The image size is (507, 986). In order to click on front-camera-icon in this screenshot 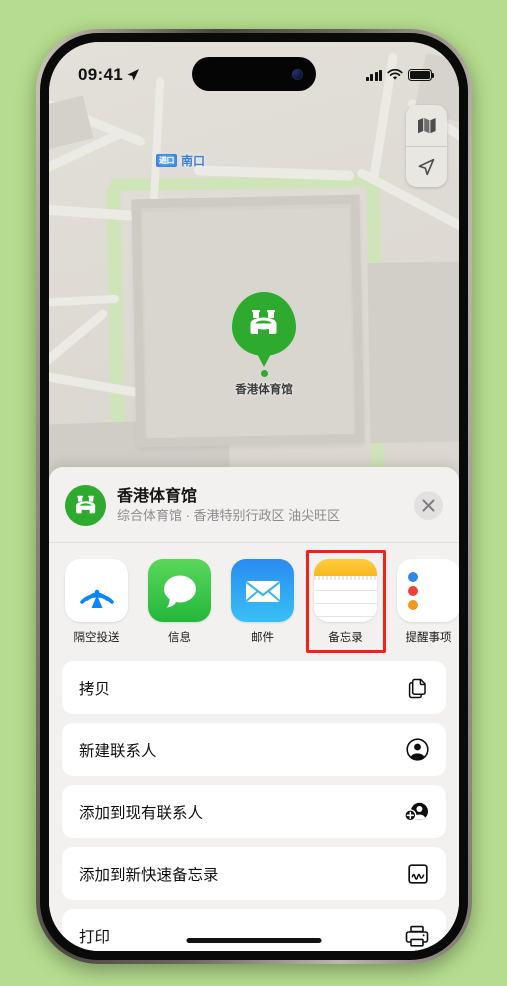, I will do `click(297, 74)`.